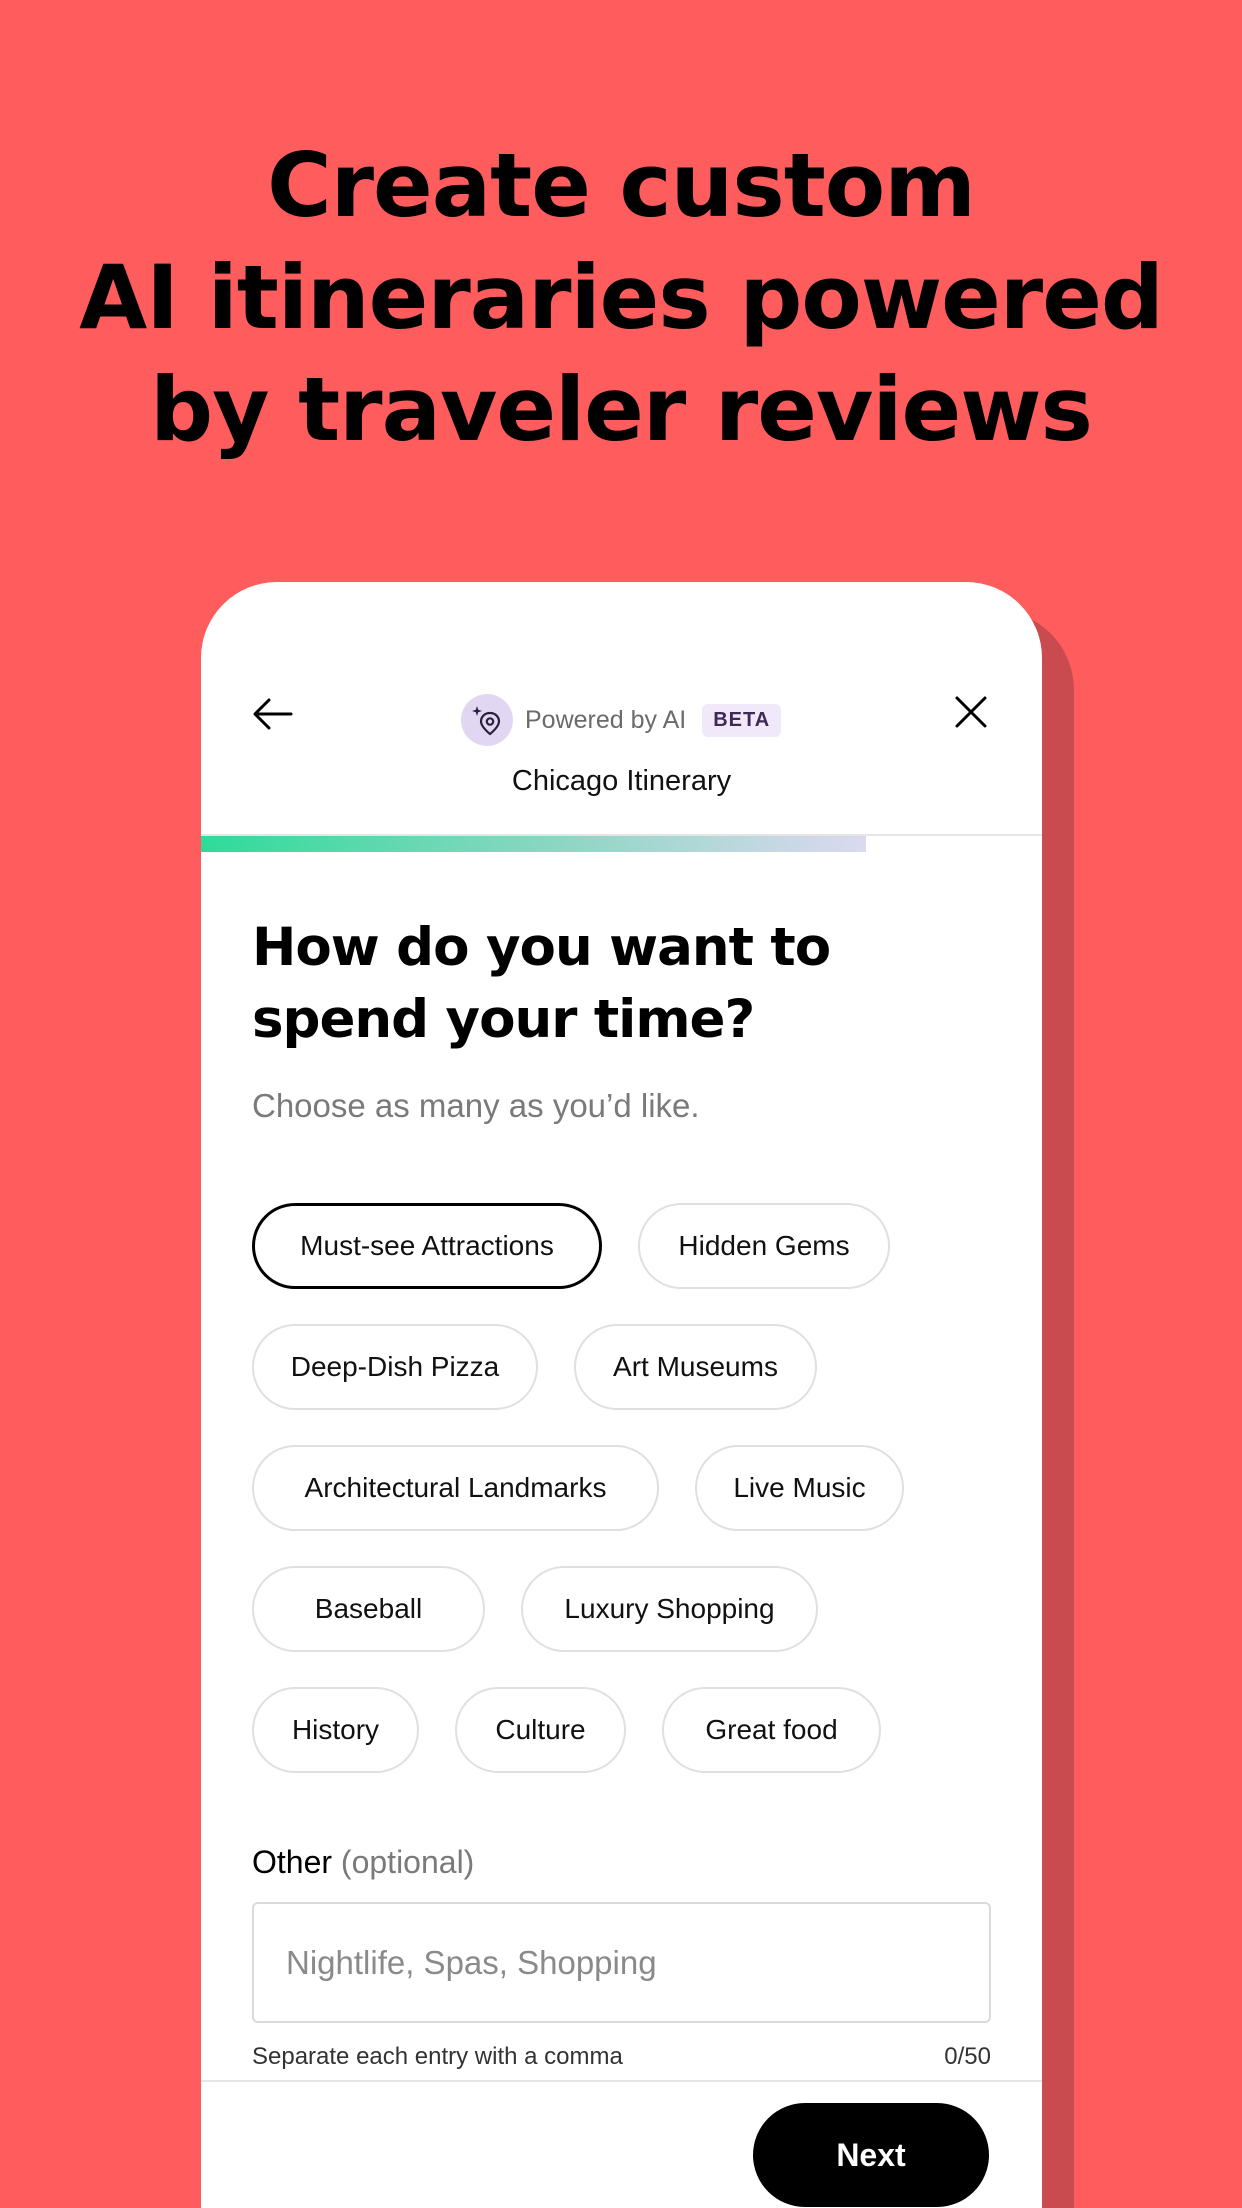  What do you see at coordinates (621, 1962) in the screenshot?
I see `other-input` at bounding box center [621, 1962].